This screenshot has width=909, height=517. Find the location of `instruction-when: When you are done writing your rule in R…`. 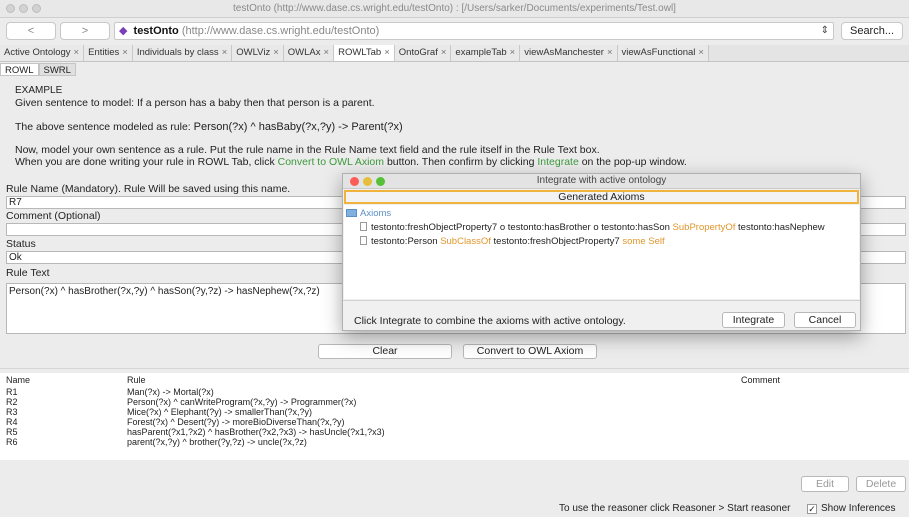

instruction-when: When you are done writing your rule in R… is located at coordinates (351, 162).